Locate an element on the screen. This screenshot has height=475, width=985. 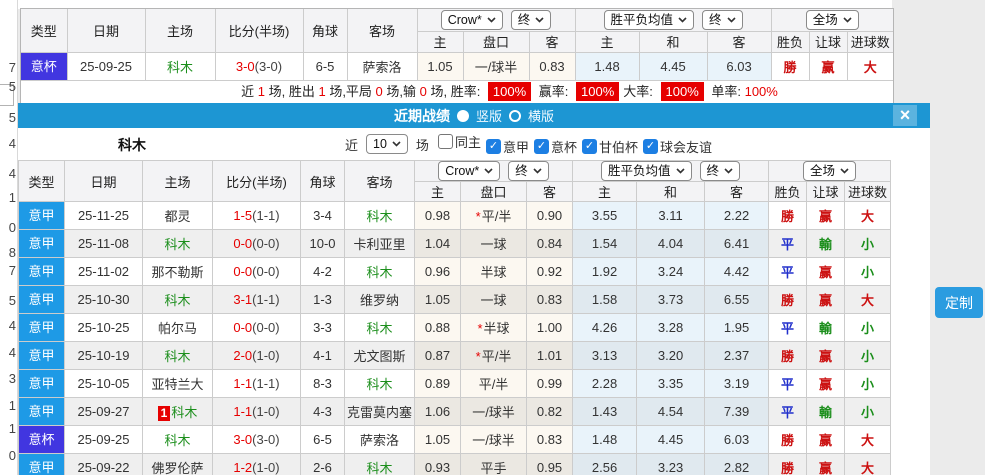
chevron-down-icon is located at coordinates (731, 20).